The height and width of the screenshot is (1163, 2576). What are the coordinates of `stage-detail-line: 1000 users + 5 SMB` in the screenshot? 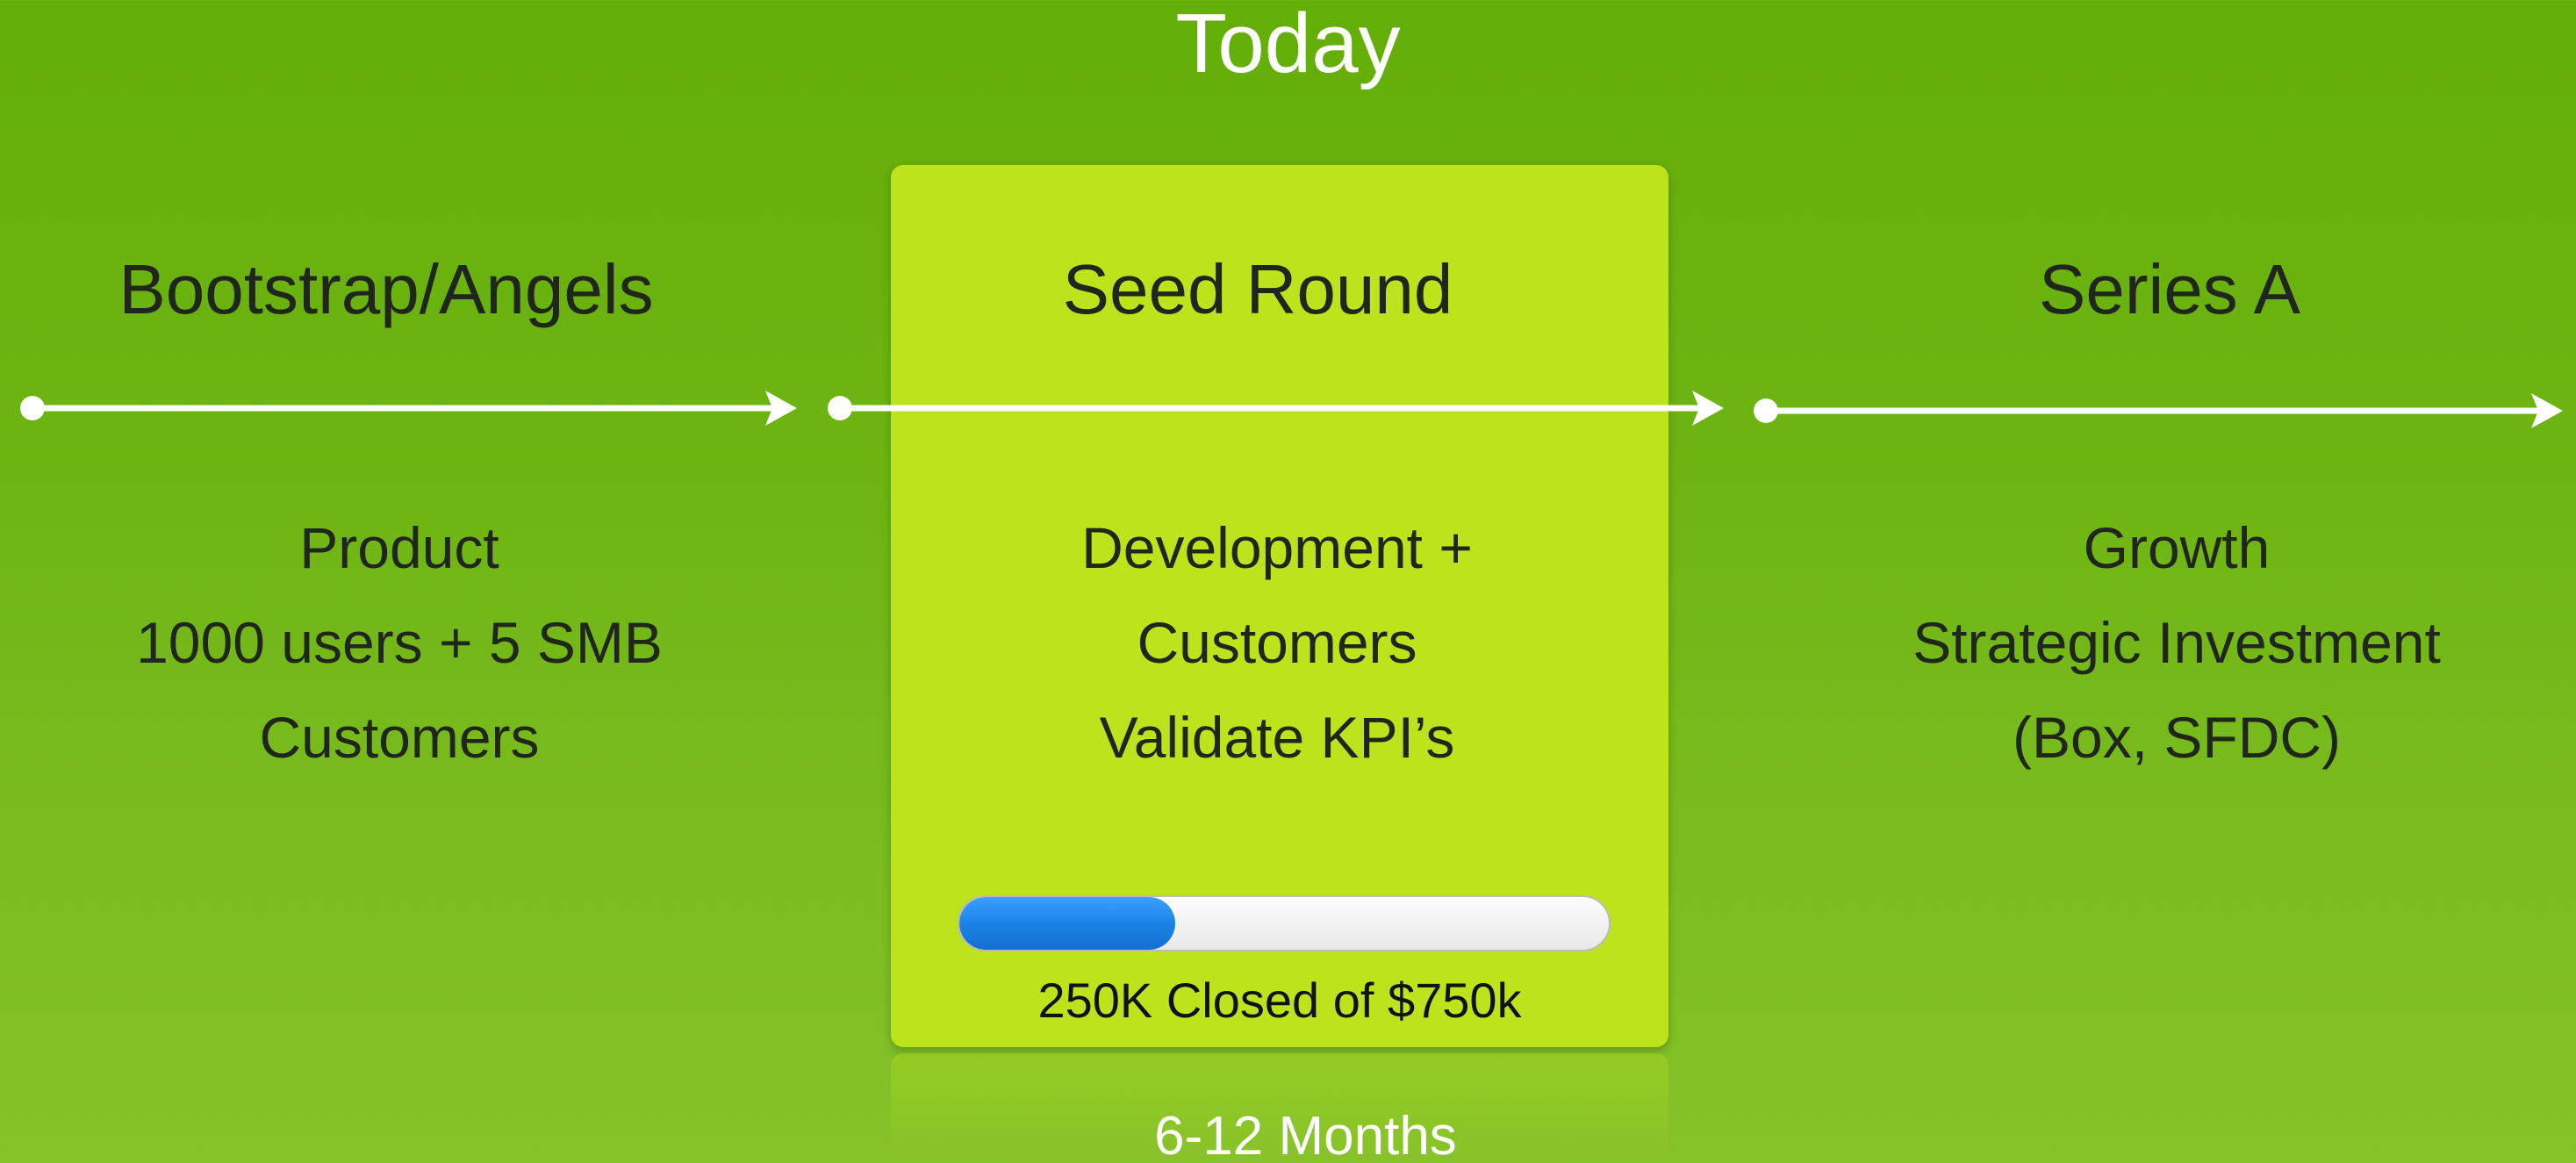 It's located at (399, 642).